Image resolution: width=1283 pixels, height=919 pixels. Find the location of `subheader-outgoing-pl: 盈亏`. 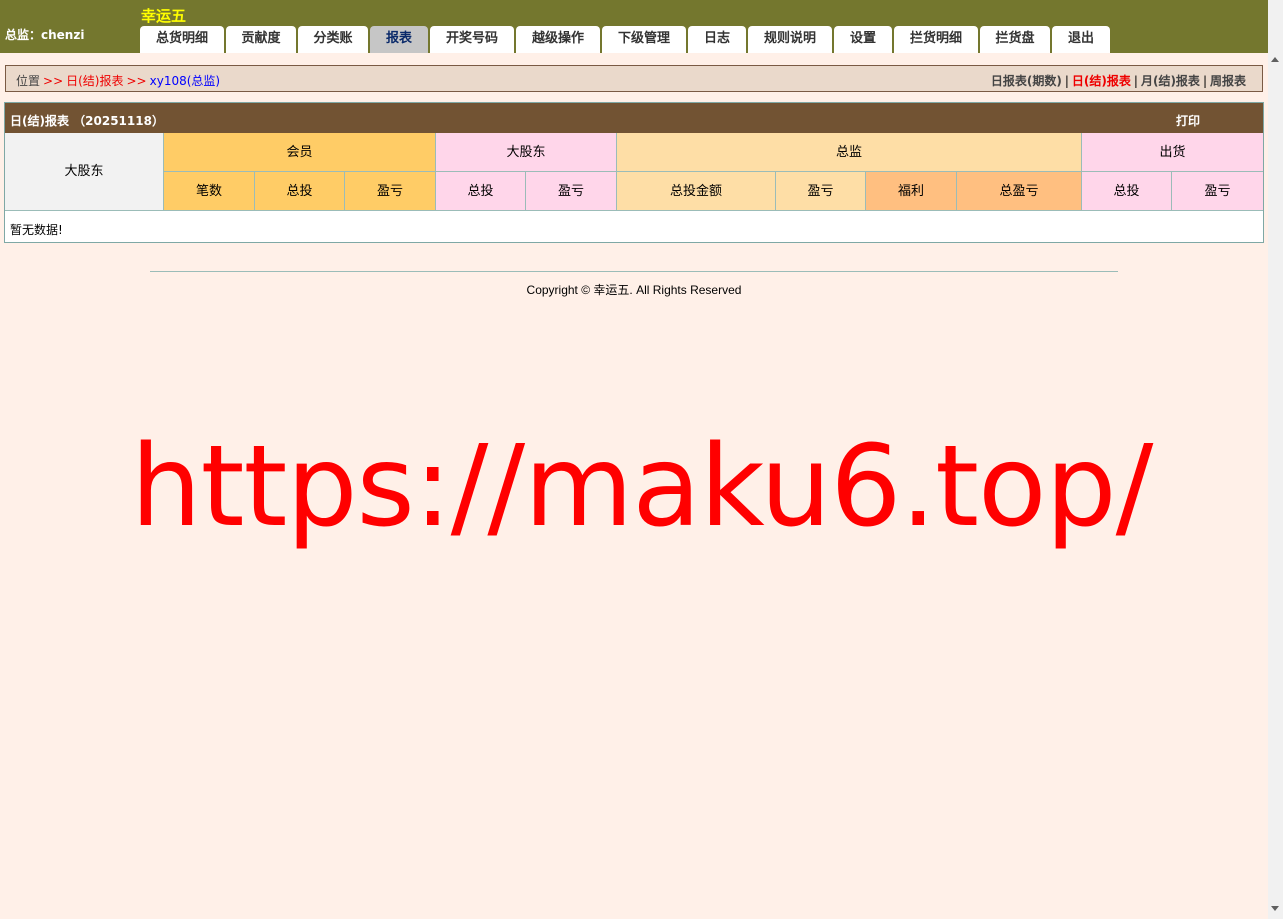

subheader-outgoing-pl: 盈亏 is located at coordinates (1217, 191).